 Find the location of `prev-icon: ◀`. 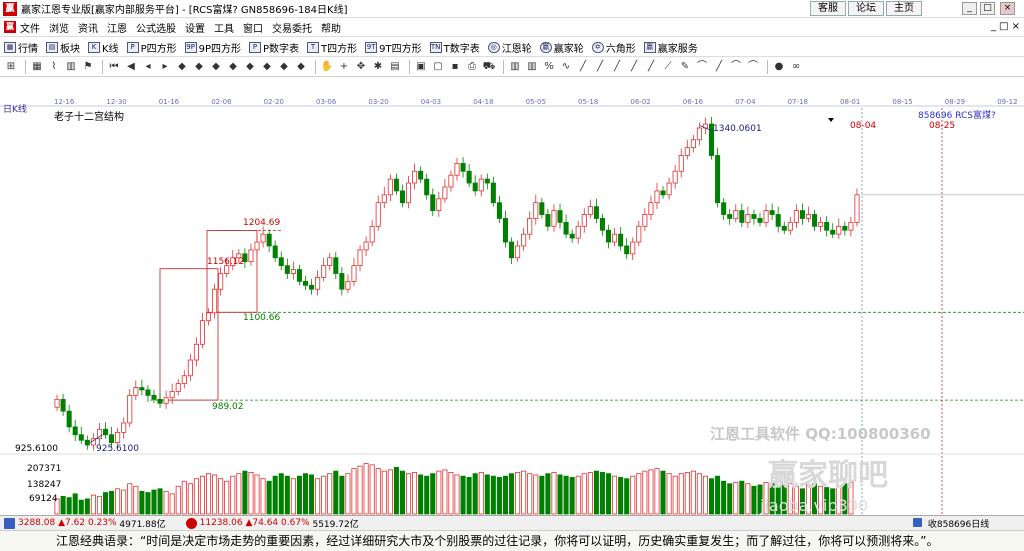

prev-icon: ◀ is located at coordinates (131, 67).